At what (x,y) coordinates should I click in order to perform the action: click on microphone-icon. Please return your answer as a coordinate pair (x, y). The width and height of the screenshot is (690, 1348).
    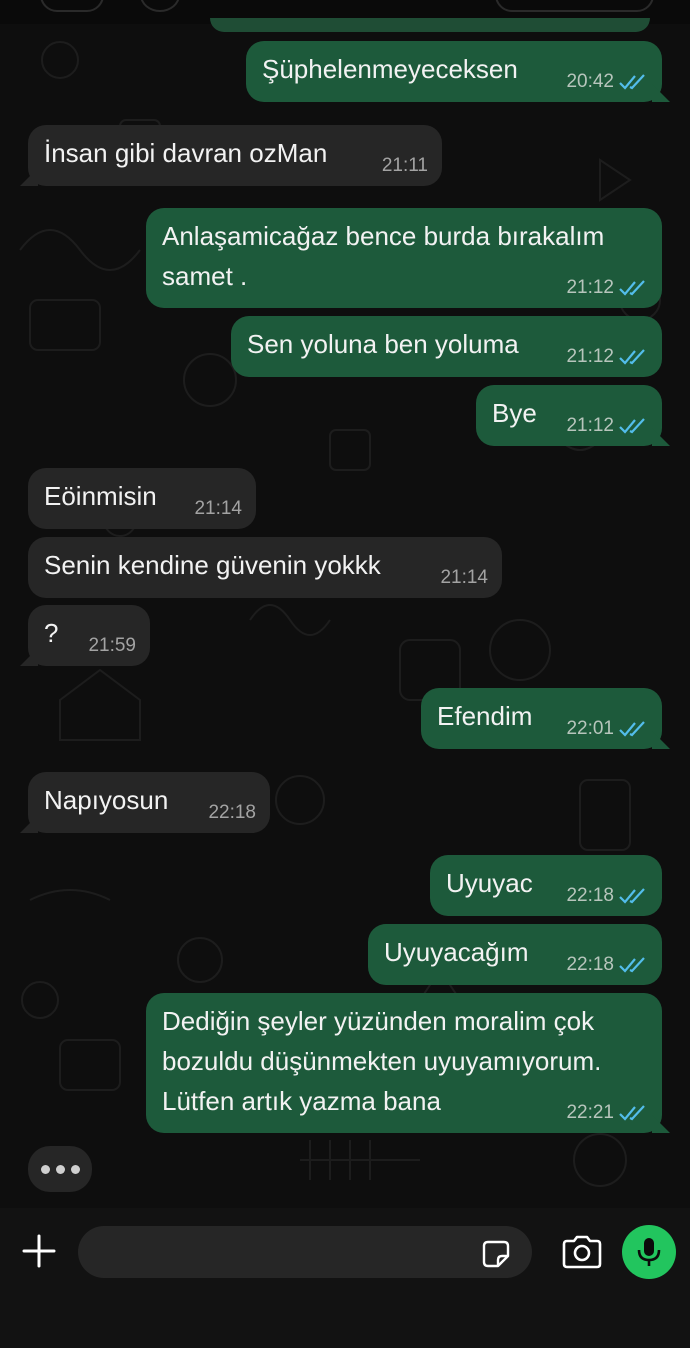
    Looking at the image, I should click on (649, 1252).